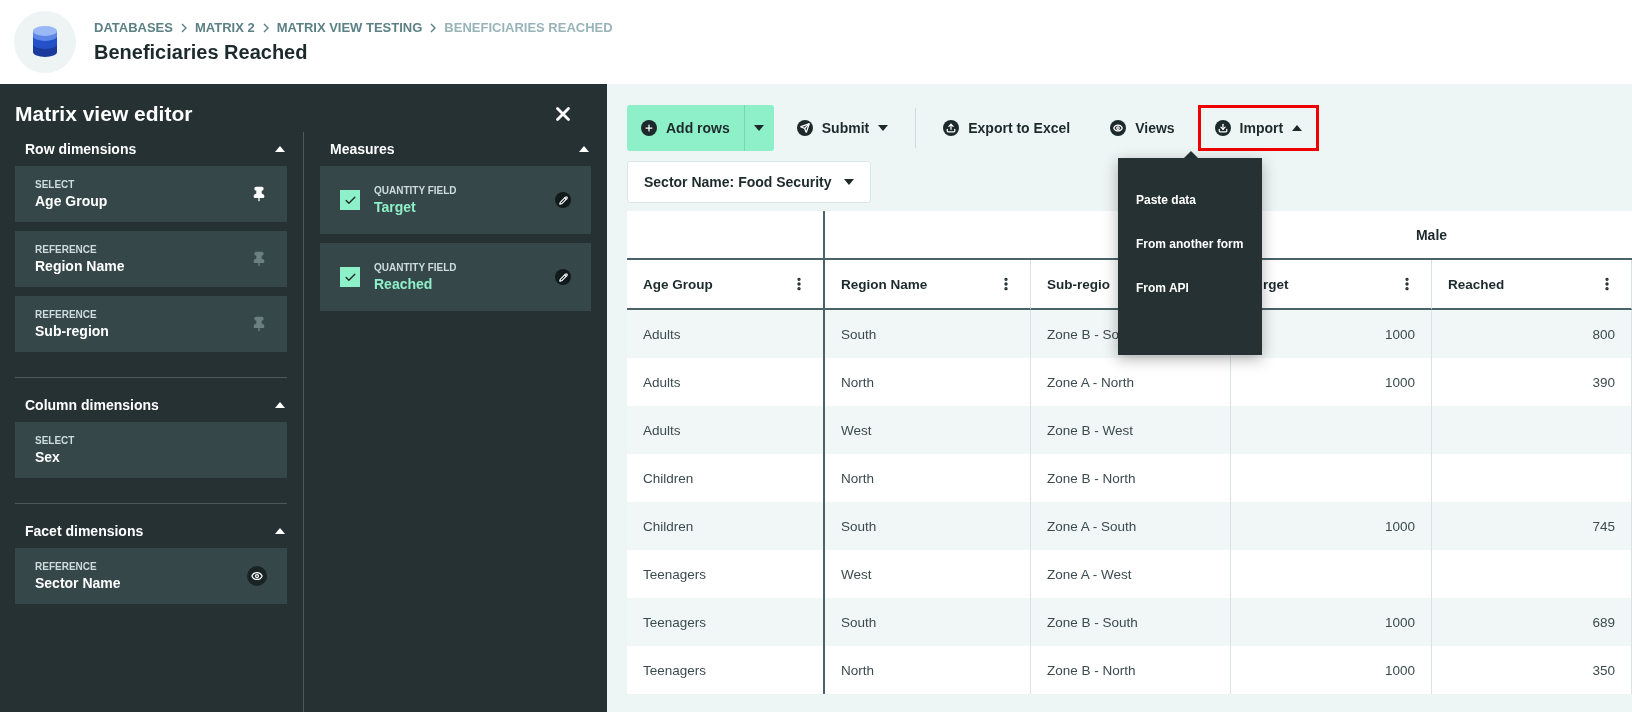 The height and width of the screenshot is (712, 1632). I want to click on add-rows-button: Add rows, so click(685, 128).